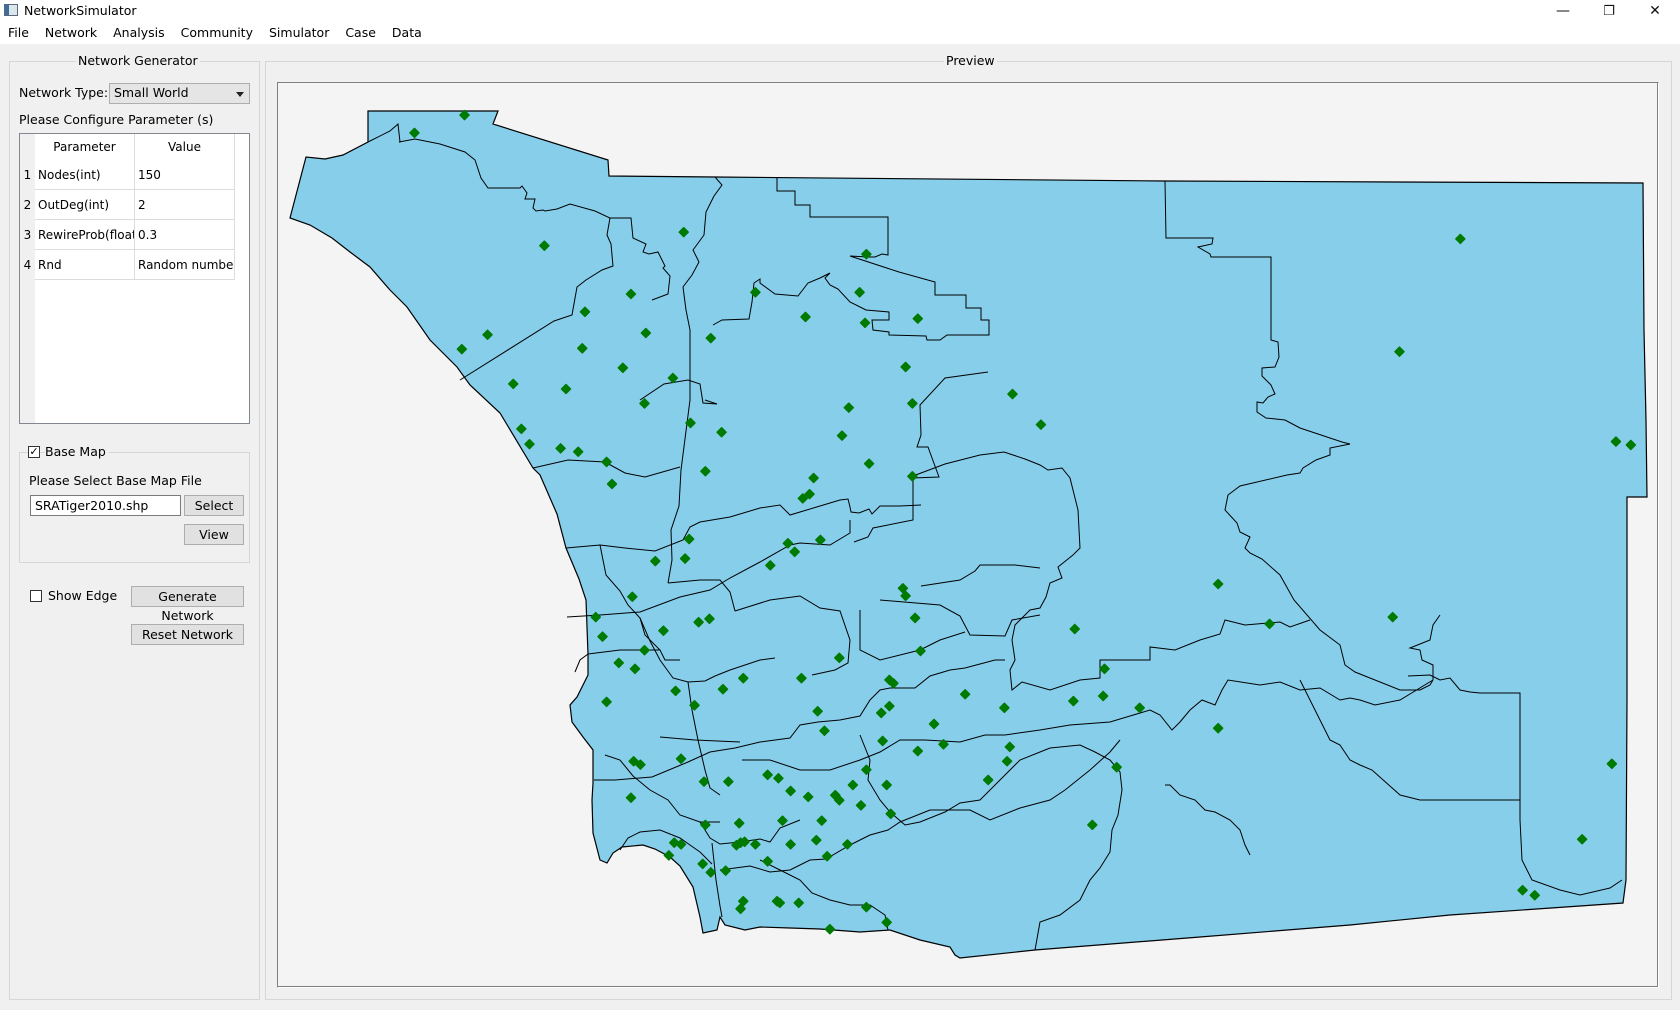 The height and width of the screenshot is (1010, 1680). I want to click on column-header-parameter: Parameter, so click(85, 147).